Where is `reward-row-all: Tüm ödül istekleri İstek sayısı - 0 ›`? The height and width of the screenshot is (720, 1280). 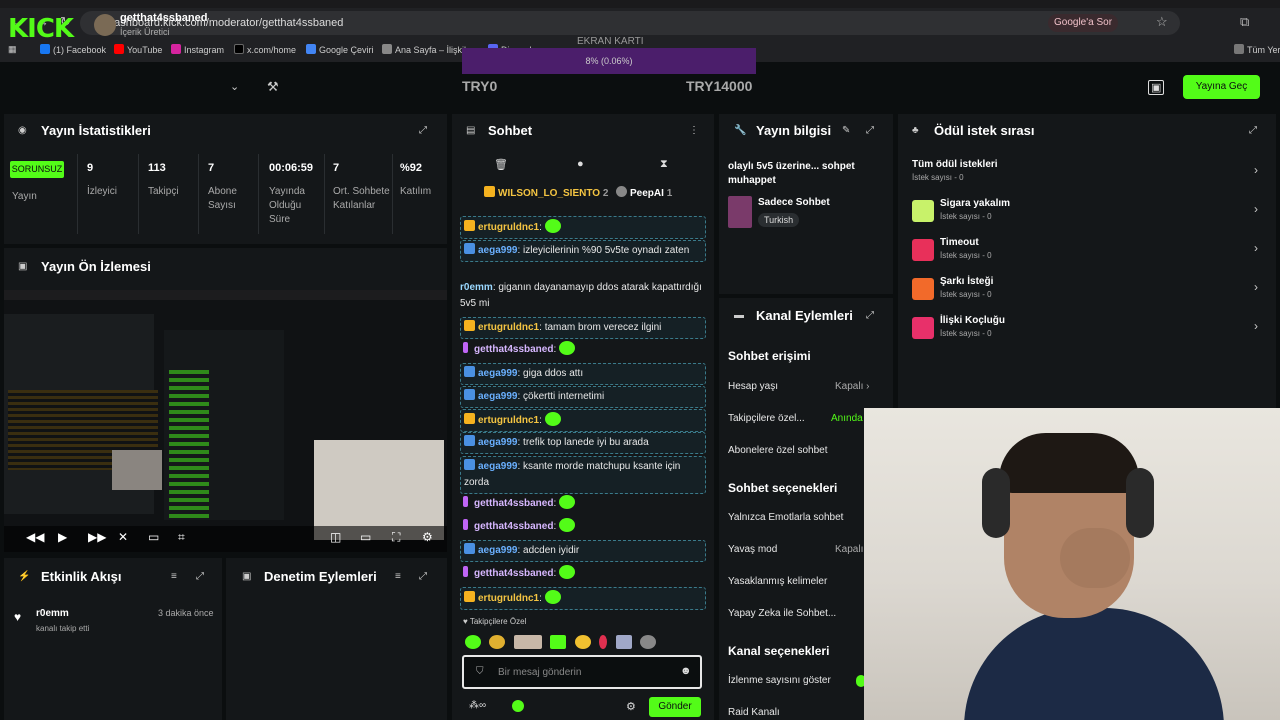
reward-row-all: Tüm ödül istekleri İstek sayısı - 0 › is located at coordinates (1087, 174).